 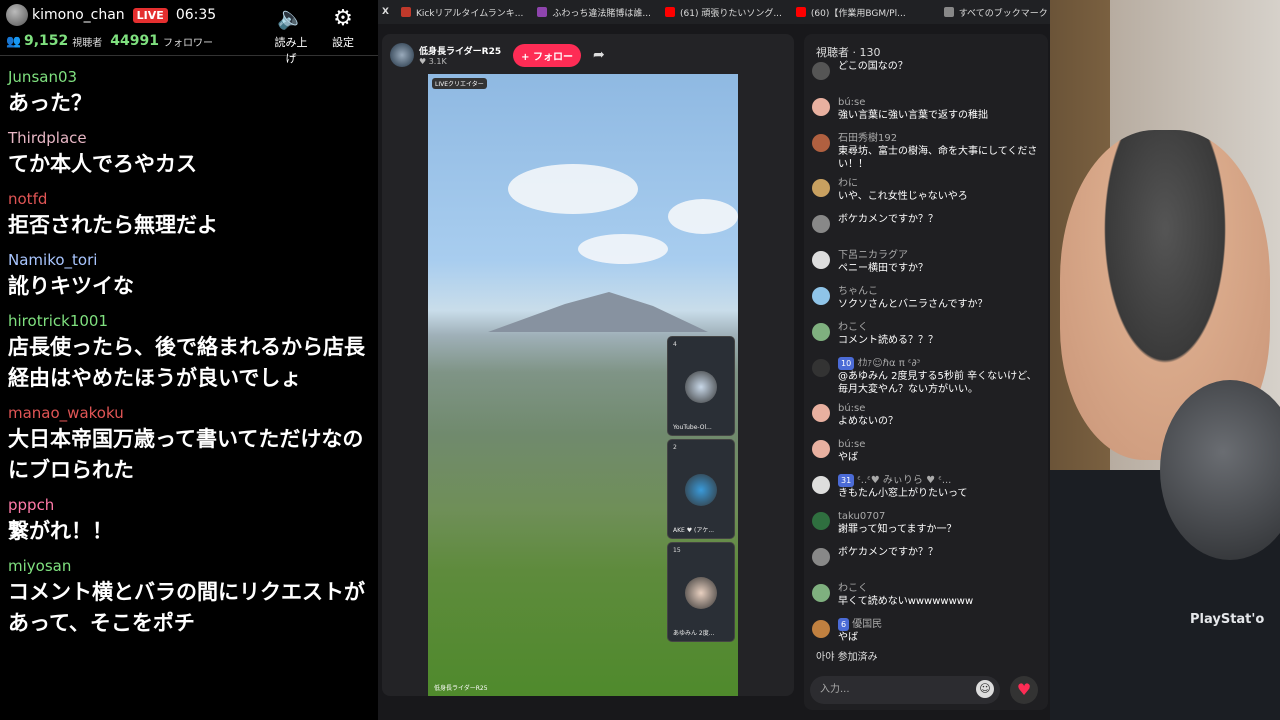 What do you see at coordinates (846, 363) in the screenshot?
I see `level-badge: 10` at bounding box center [846, 363].